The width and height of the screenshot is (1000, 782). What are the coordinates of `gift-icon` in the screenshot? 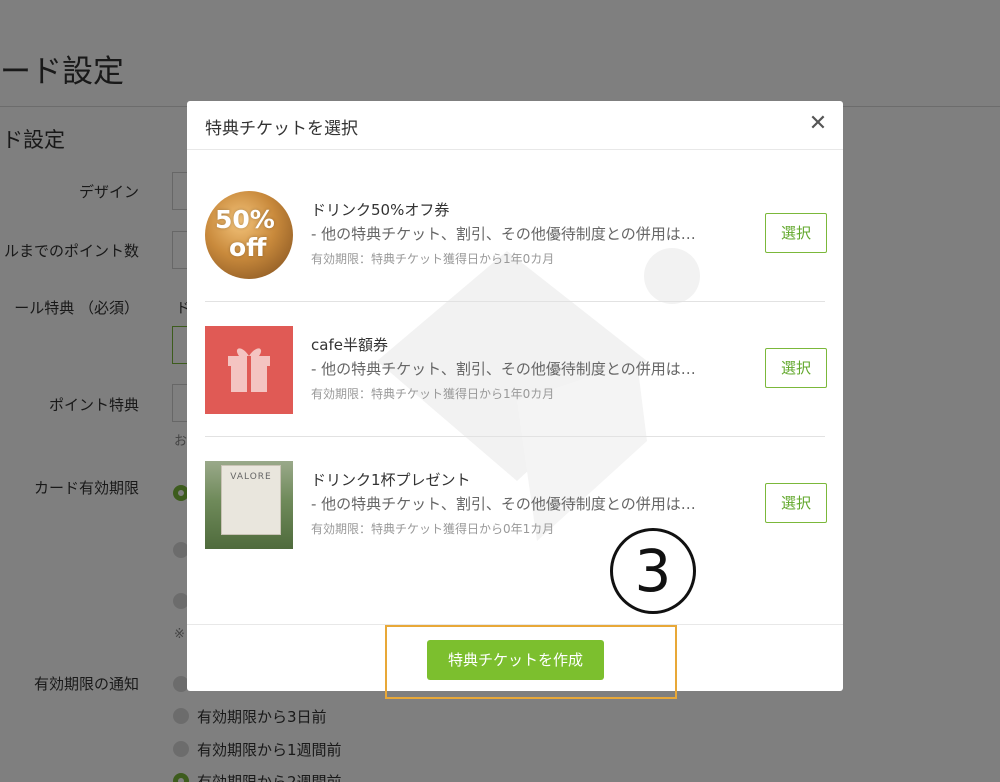 It's located at (249, 370).